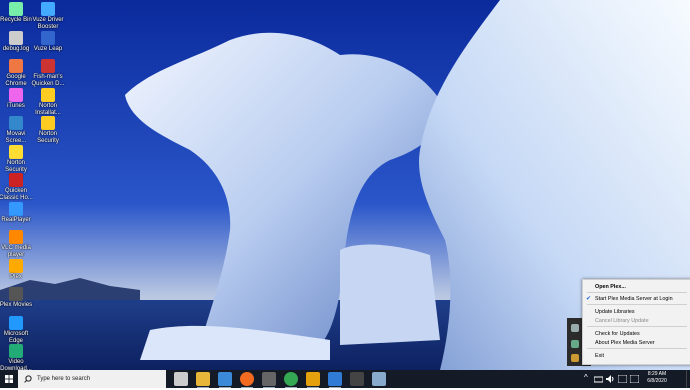 This screenshot has height=390, width=690. I want to click on photos-icon, so click(379, 379).